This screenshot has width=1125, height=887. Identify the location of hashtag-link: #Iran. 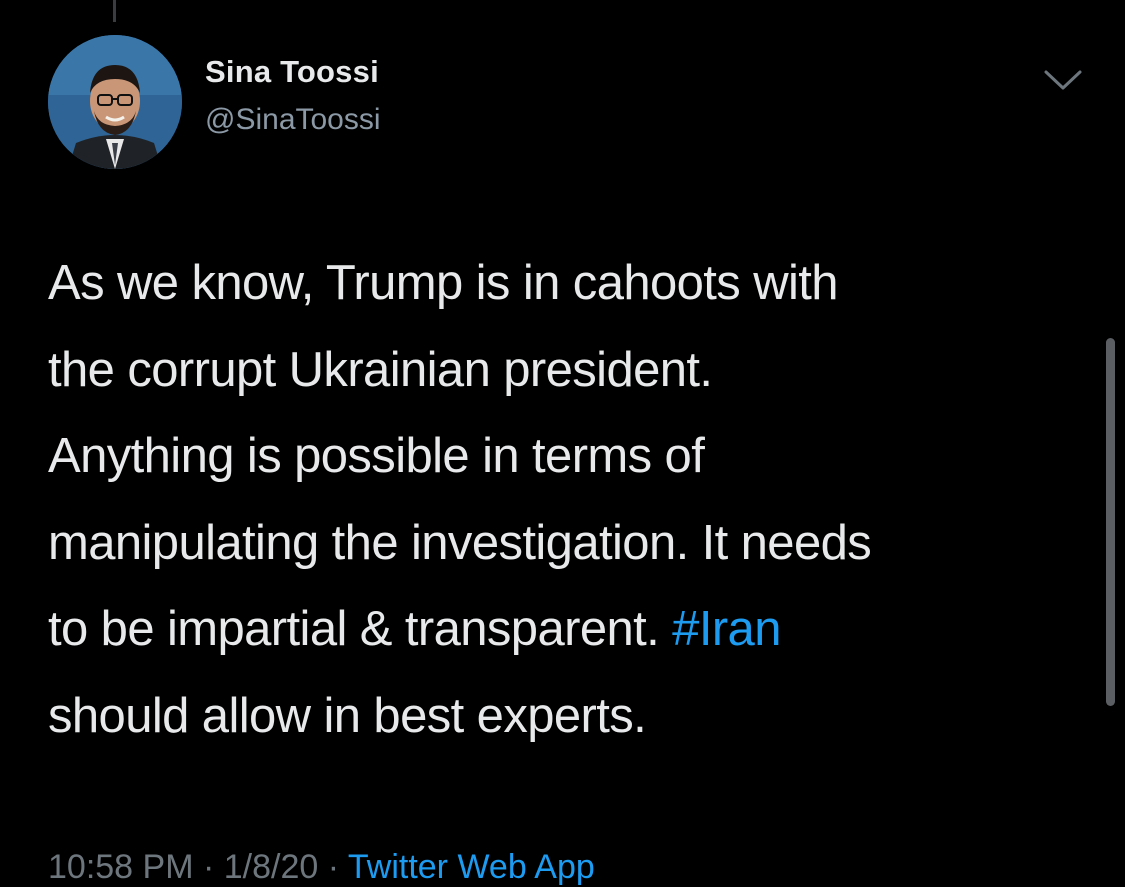
(726, 629).